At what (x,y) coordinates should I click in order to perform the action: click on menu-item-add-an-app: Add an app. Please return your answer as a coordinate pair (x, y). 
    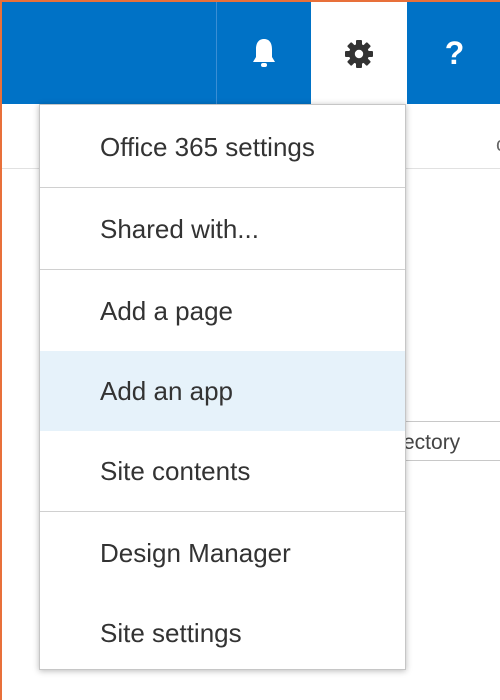
    Looking at the image, I should click on (222, 391).